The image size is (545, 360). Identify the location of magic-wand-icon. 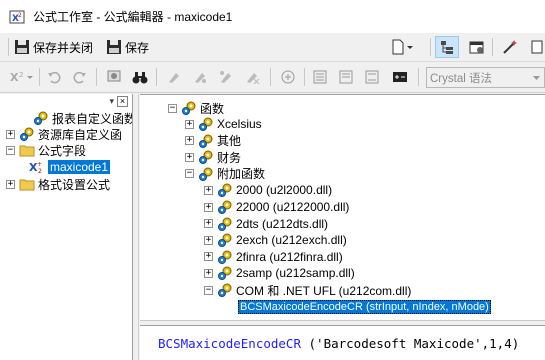
(510, 47).